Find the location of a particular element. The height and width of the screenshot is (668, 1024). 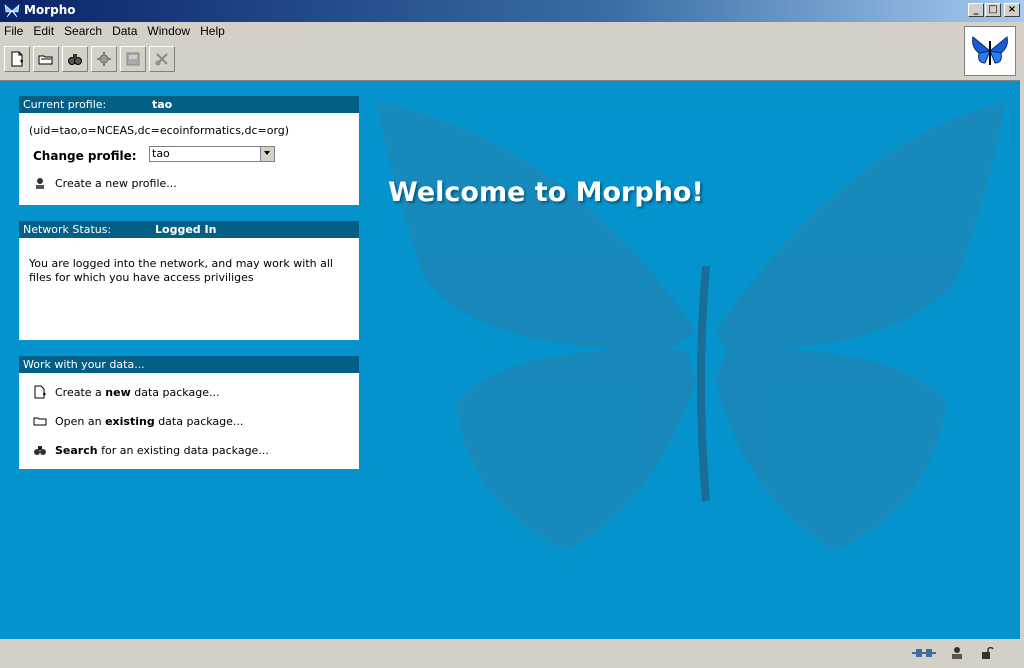

search-button is located at coordinates (75, 59).